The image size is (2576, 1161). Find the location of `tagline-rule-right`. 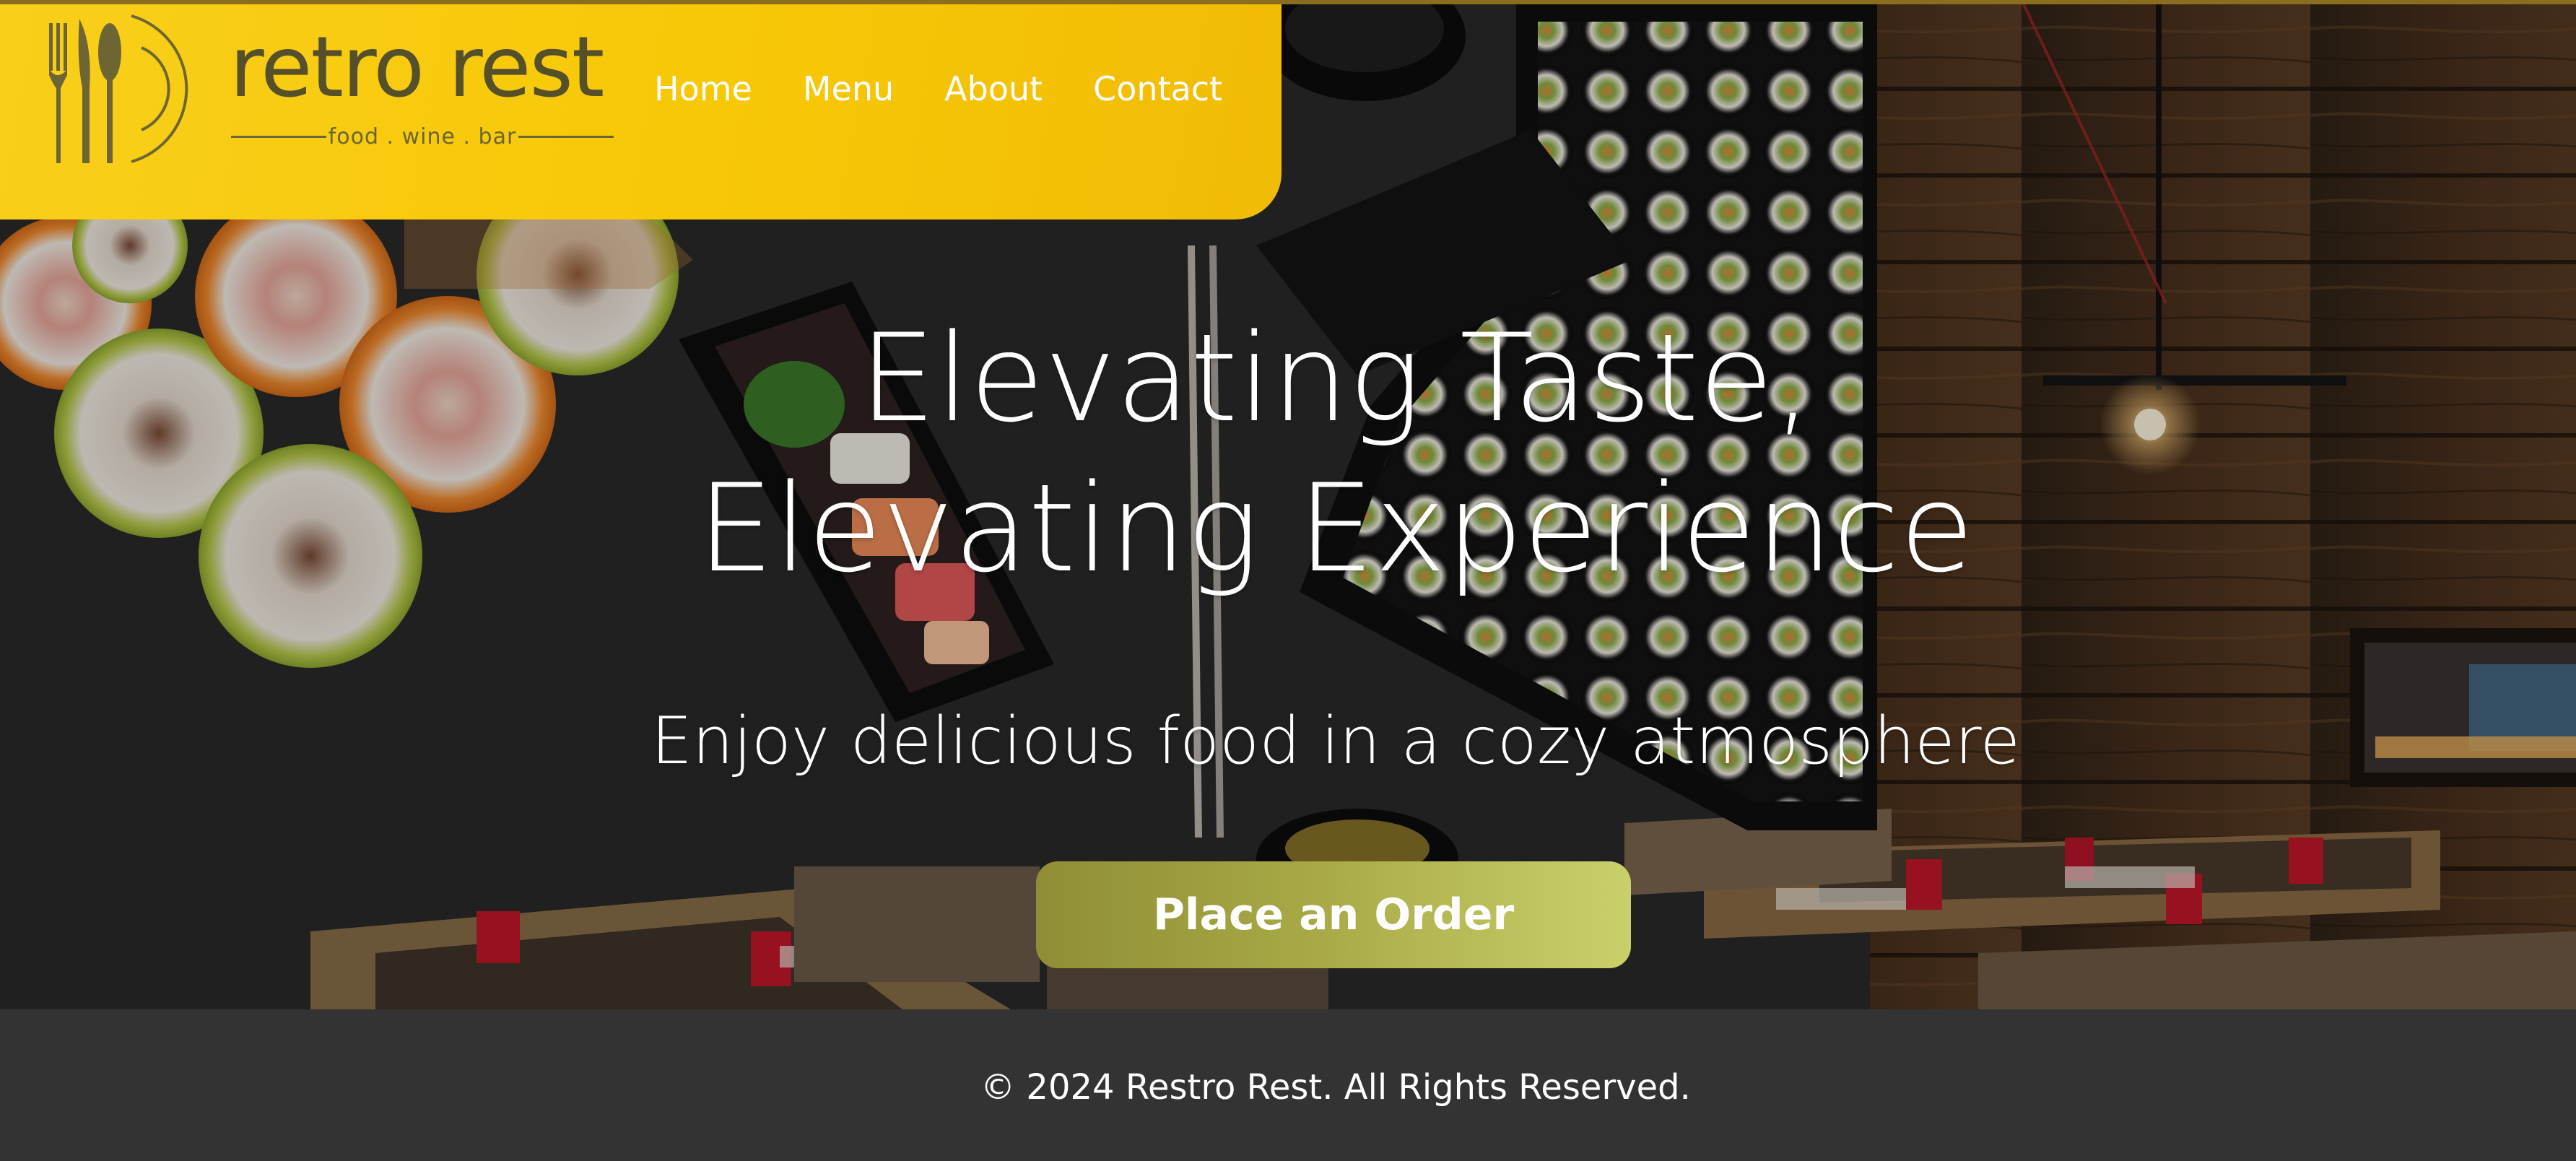

tagline-rule-right is located at coordinates (566, 137).